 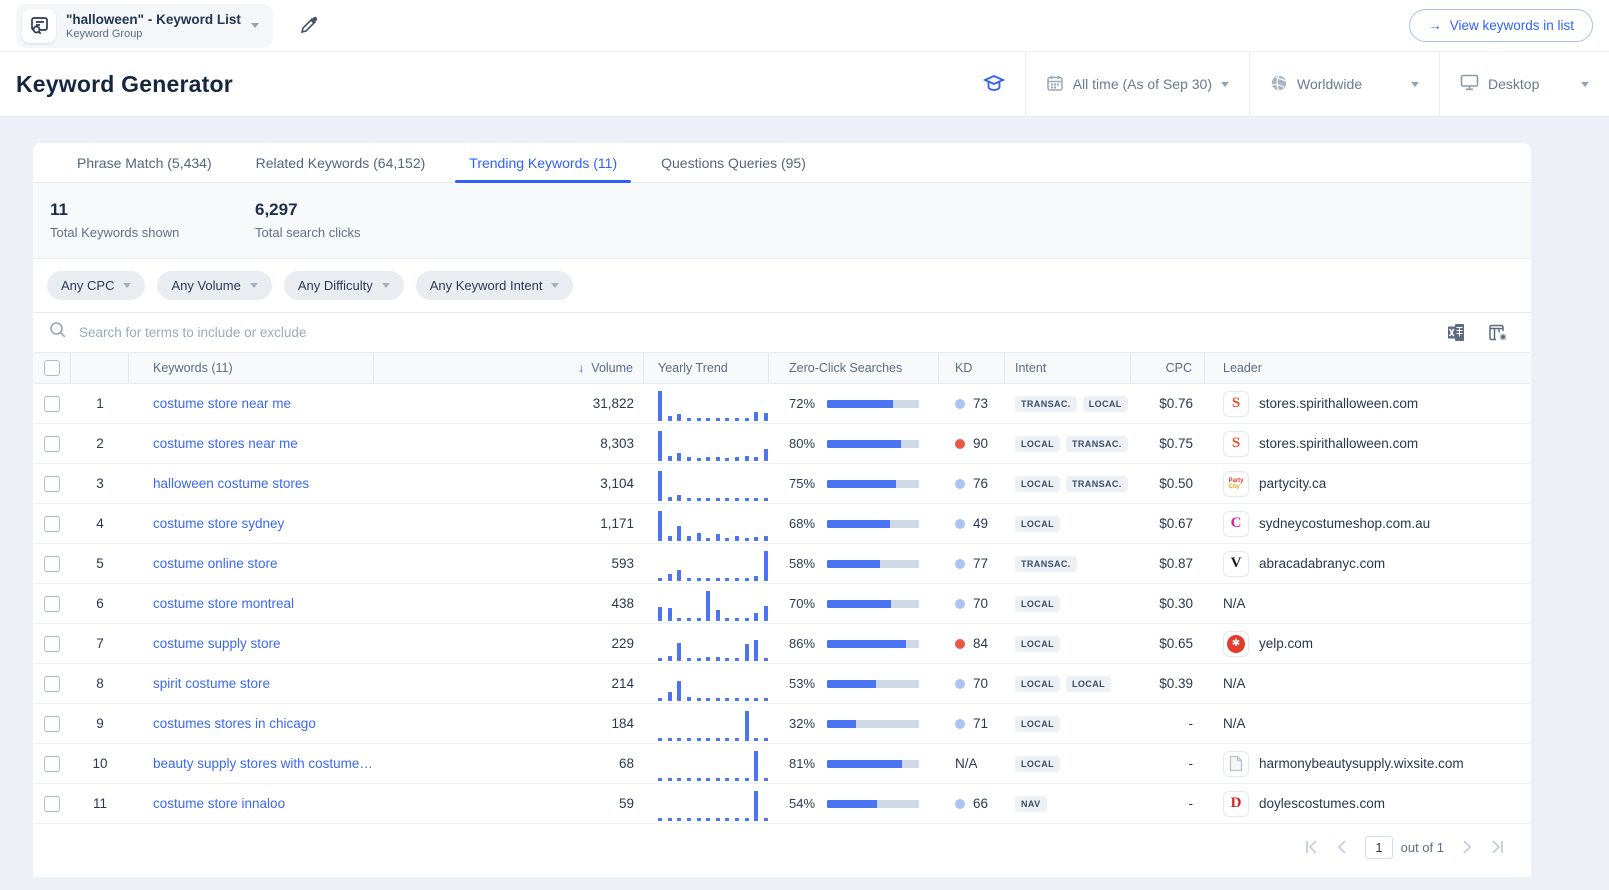 I want to click on tab-trending-keywords: Trending Keywords (11), so click(x=543, y=163).